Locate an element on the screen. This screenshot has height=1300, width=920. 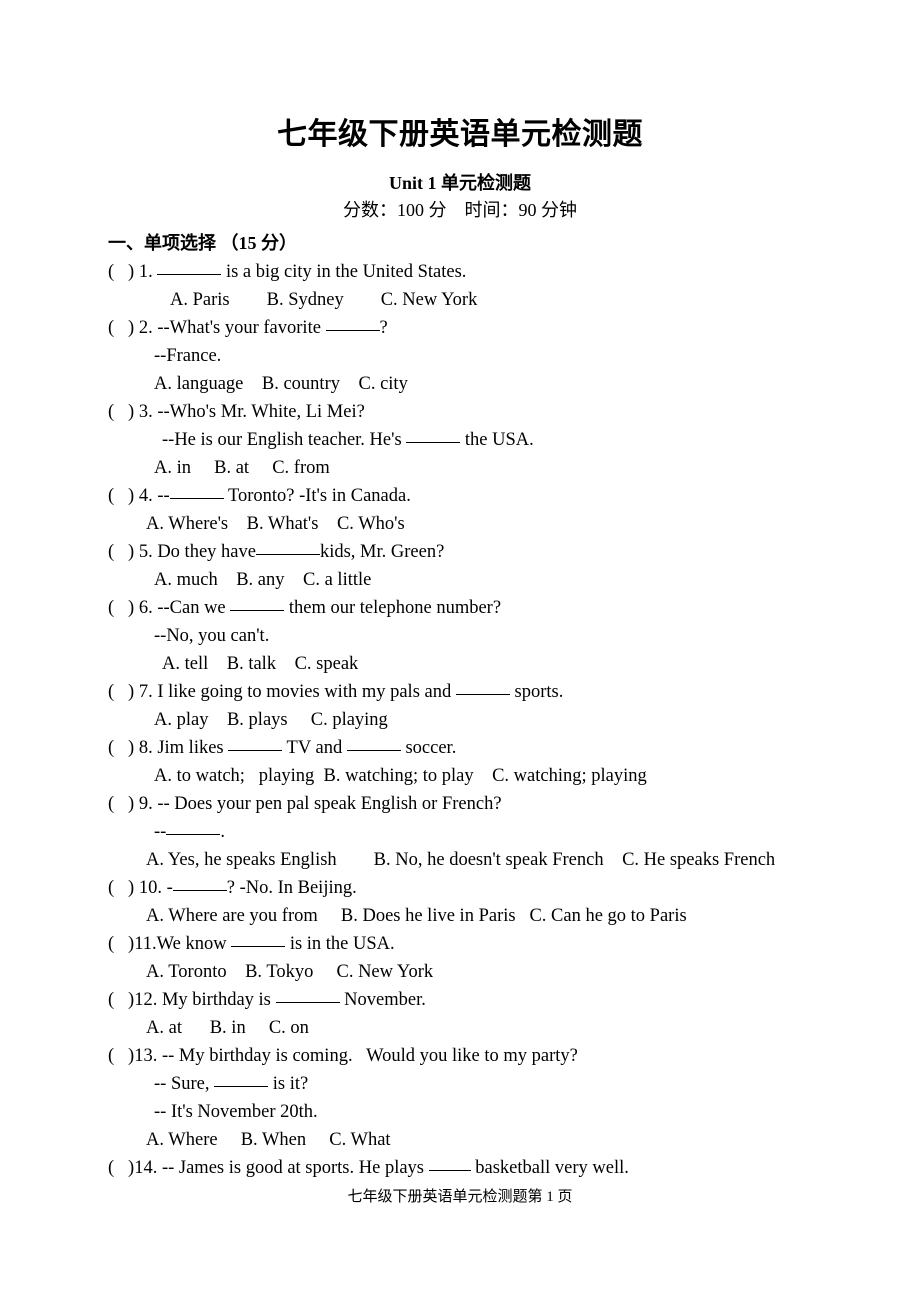
question-stem: ( ) 5. Do they have kids, Mr. Green? is located at coordinates (508, 552).